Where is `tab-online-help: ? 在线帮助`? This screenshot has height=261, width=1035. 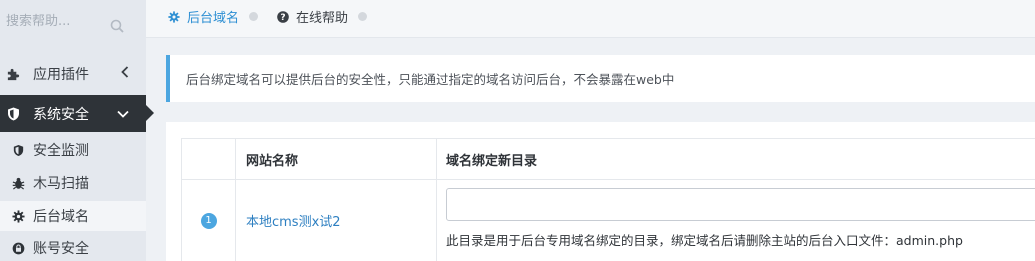 tab-online-help: ? 在线帮助 is located at coordinates (322, 16).